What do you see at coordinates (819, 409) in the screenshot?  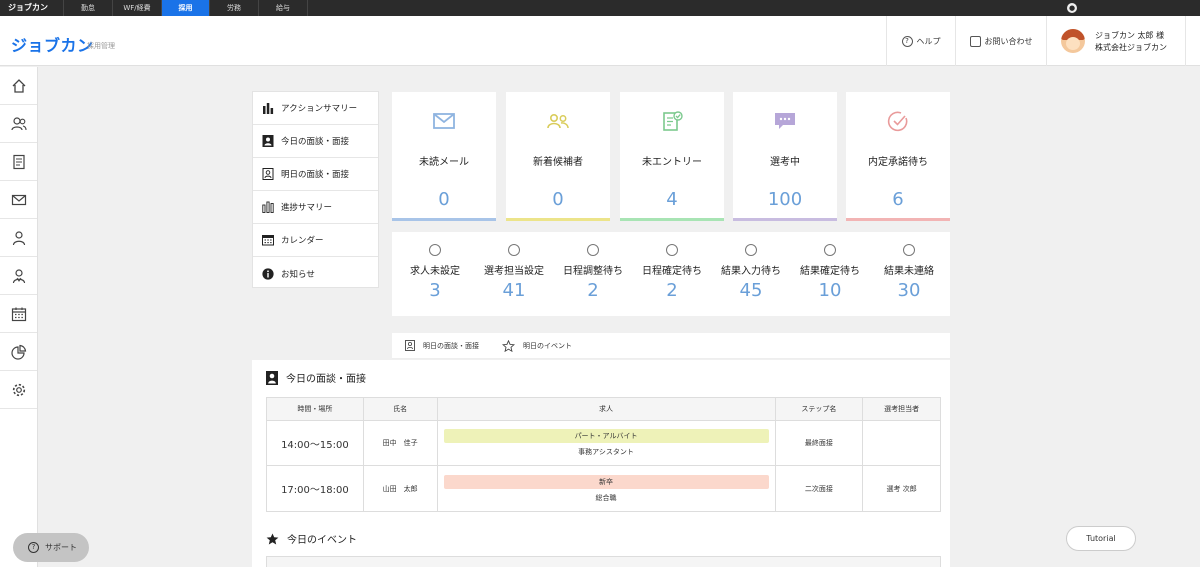 I see `column-header: ステップ名` at bounding box center [819, 409].